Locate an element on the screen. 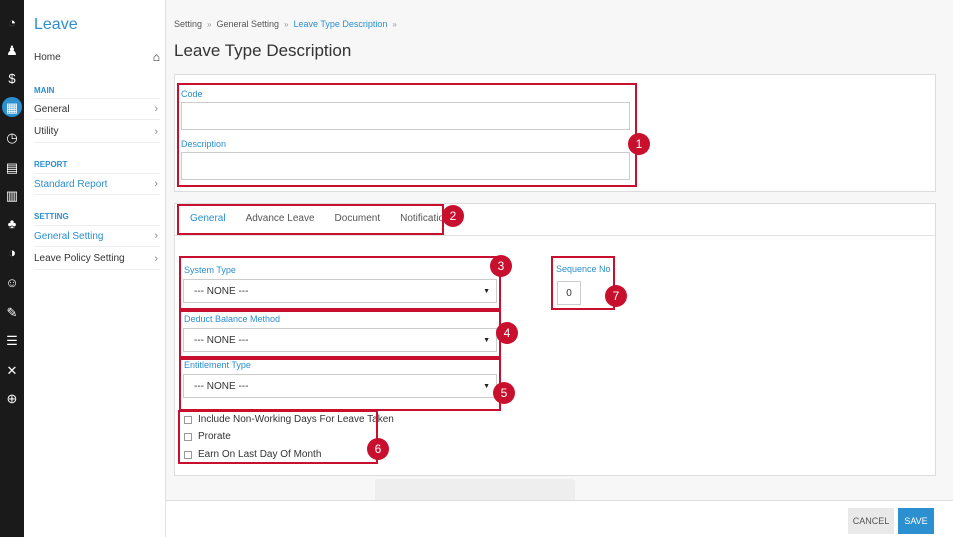 The height and width of the screenshot is (537, 953). system-type-label: System Type is located at coordinates (210, 270).